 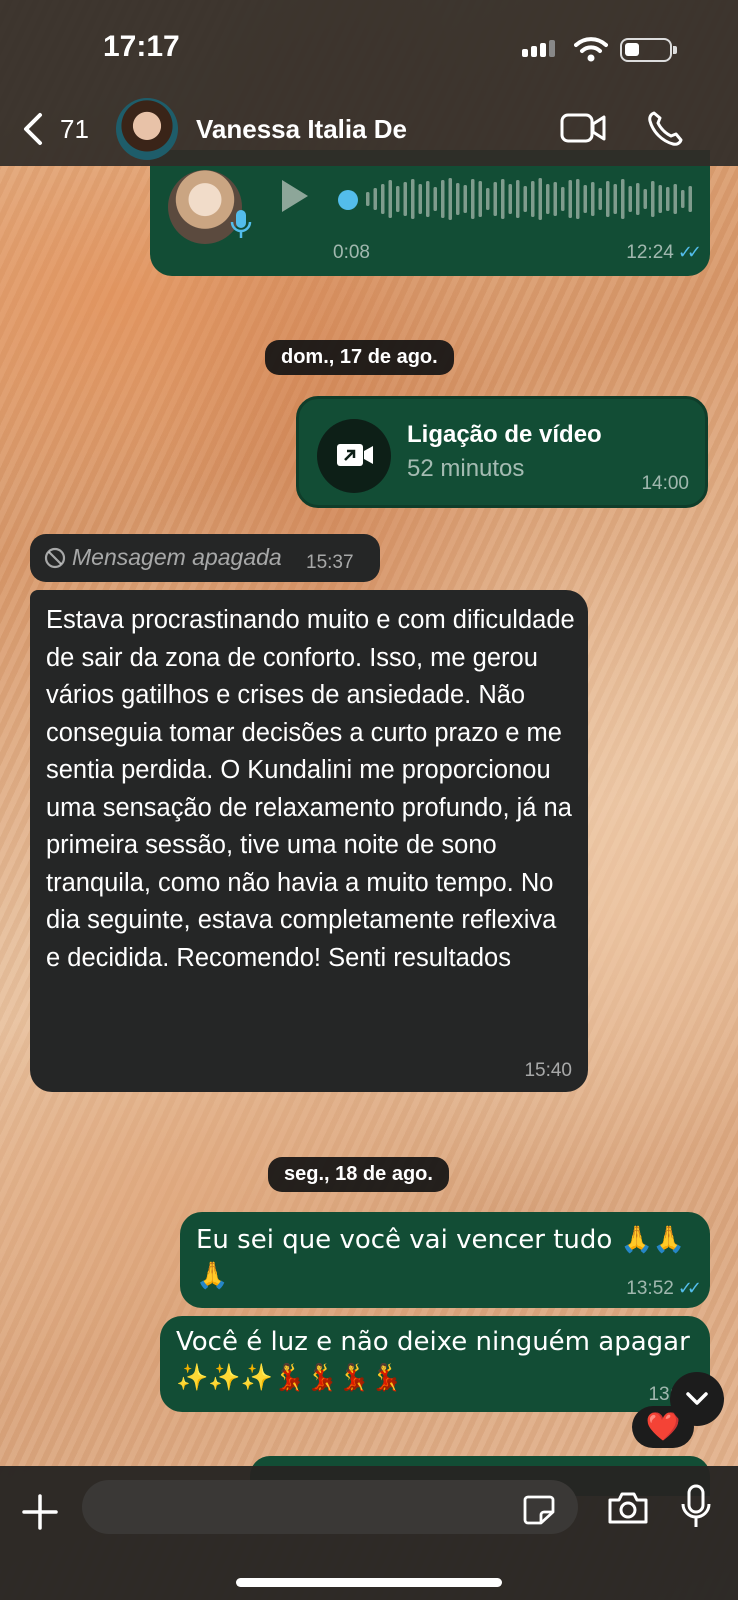 I want to click on message-time: 12:24 ✓✓, so click(x=664, y=252).